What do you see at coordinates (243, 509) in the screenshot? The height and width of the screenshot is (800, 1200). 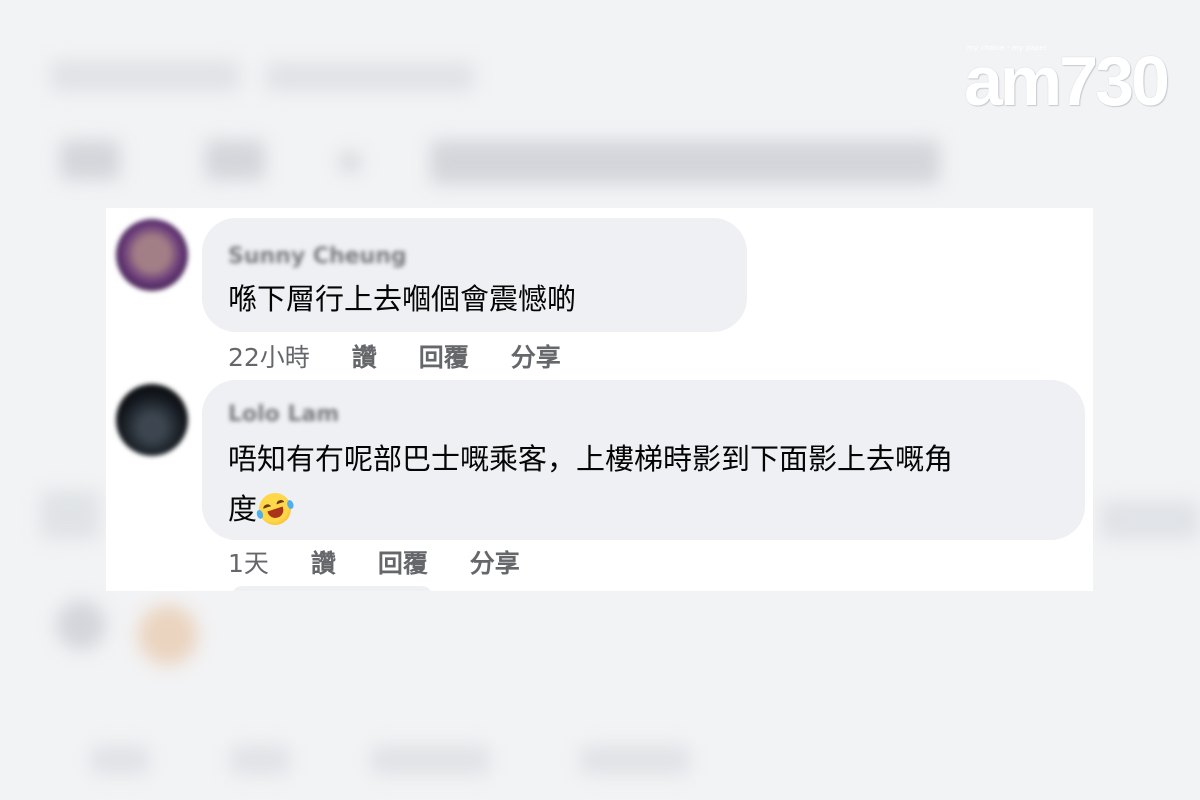 I see `comment-text-line2: 度` at bounding box center [243, 509].